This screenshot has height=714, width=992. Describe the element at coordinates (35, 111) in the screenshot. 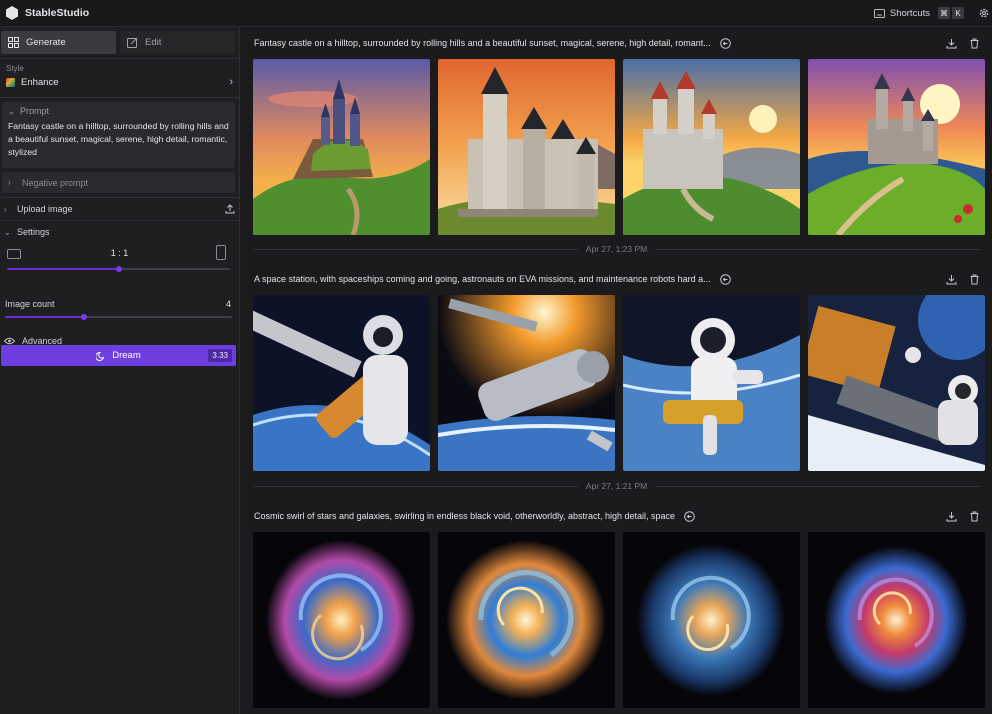

I see `prompt-label: Prompt` at that location.